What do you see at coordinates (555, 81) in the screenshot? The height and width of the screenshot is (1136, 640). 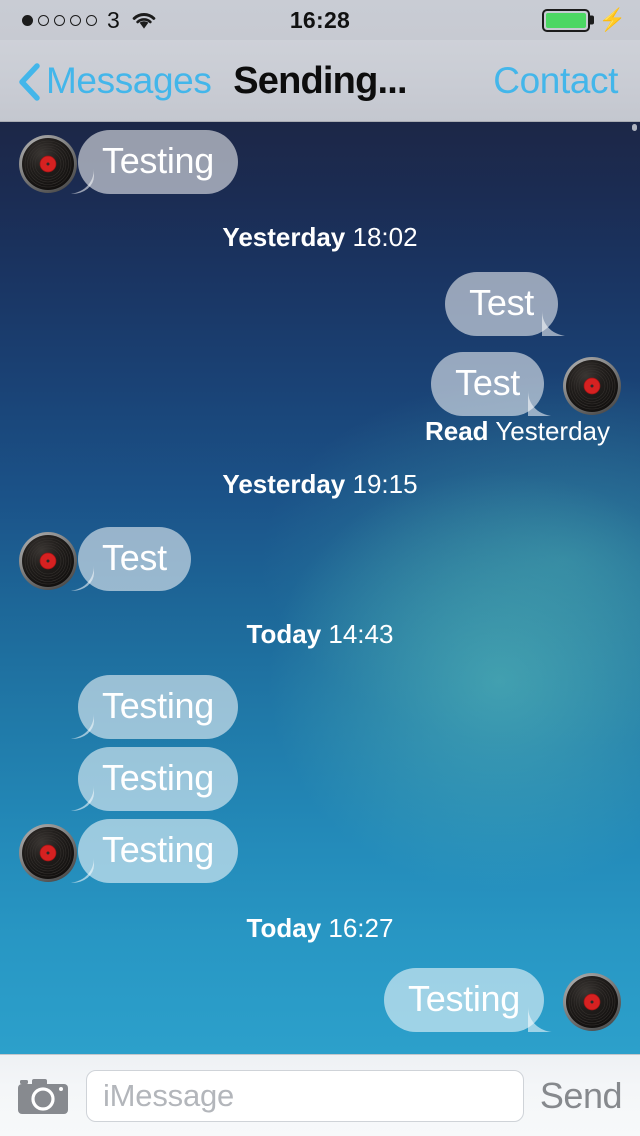 I see `contact-button: Contact` at bounding box center [555, 81].